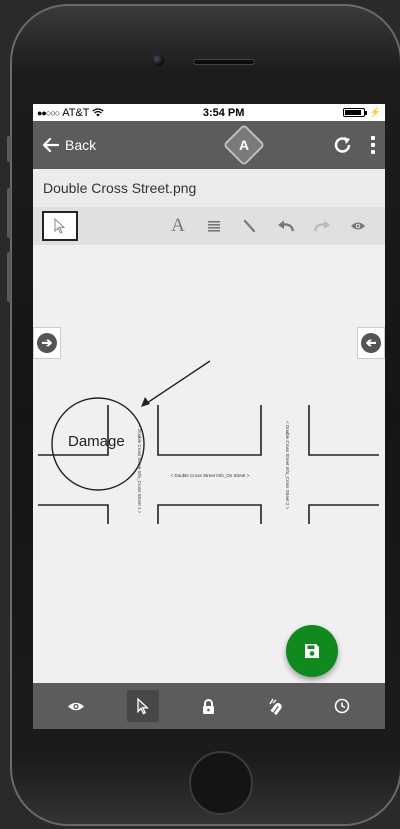 The image size is (400, 829). Describe the element at coordinates (354, 145) in the screenshot. I see `nav-actions` at that location.